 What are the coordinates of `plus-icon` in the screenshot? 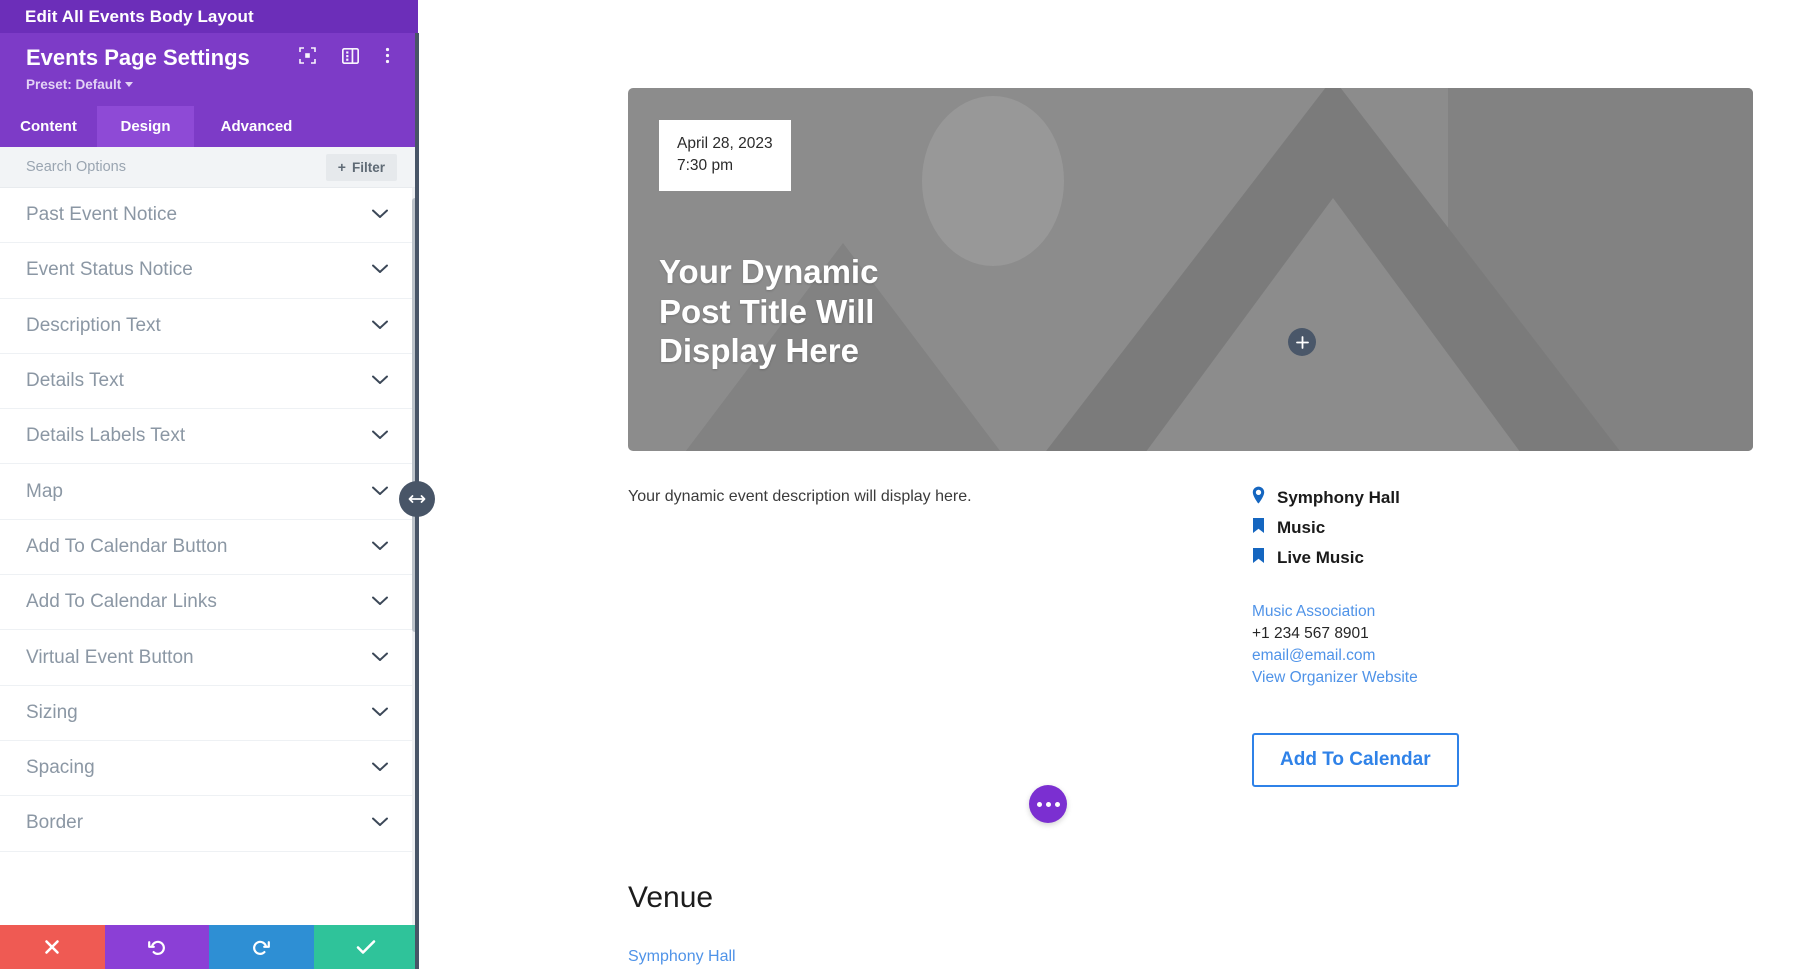 It's located at (1302, 342).